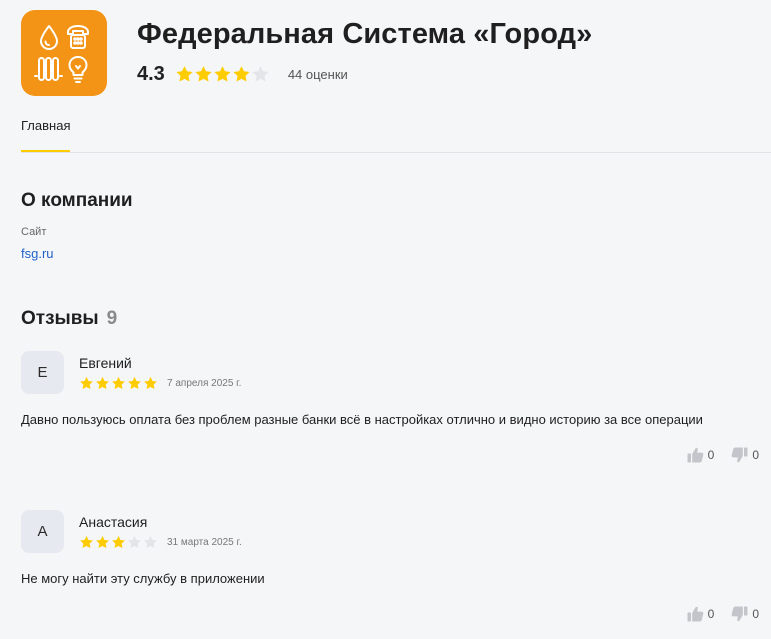 The image size is (771, 639). What do you see at coordinates (48, 69) in the screenshot?
I see `radiator-icon` at bounding box center [48, 69].